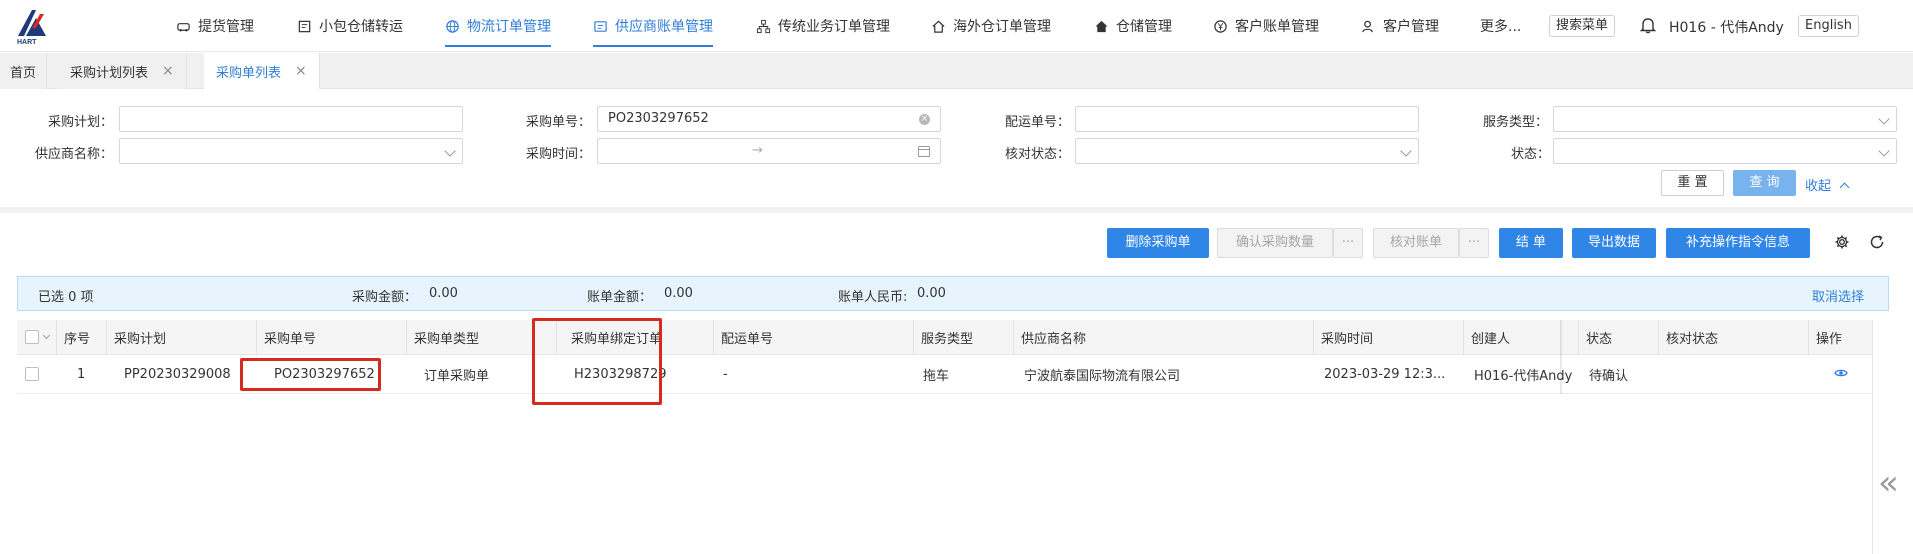 This screenshot has height=554, width=1913. Describe the element at coordinates (82, 337) in the screenshot. I see `col-index: 序号` at that location.